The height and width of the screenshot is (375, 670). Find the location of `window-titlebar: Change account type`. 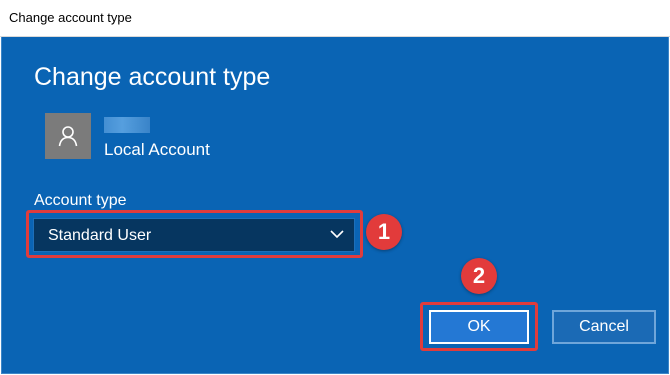

window-titlebar: Change account type is located at coordinates (335, 18).